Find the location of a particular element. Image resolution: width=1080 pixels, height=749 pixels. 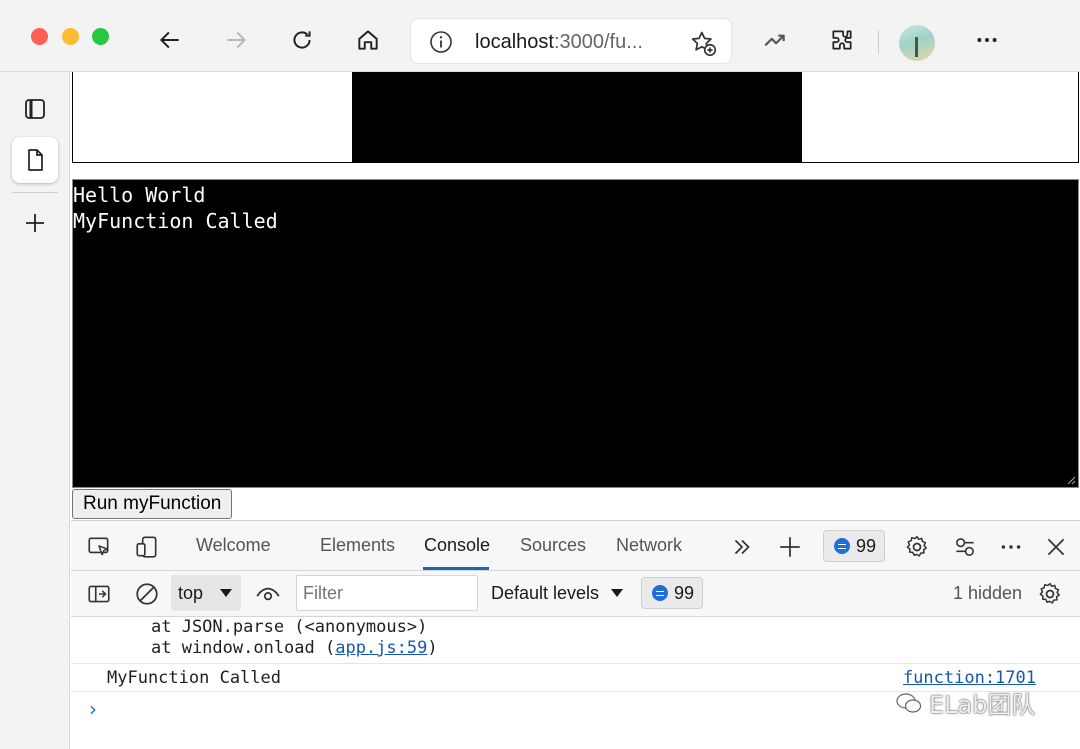

tab-welcome: Welcome is located at coordinates (233, 545).